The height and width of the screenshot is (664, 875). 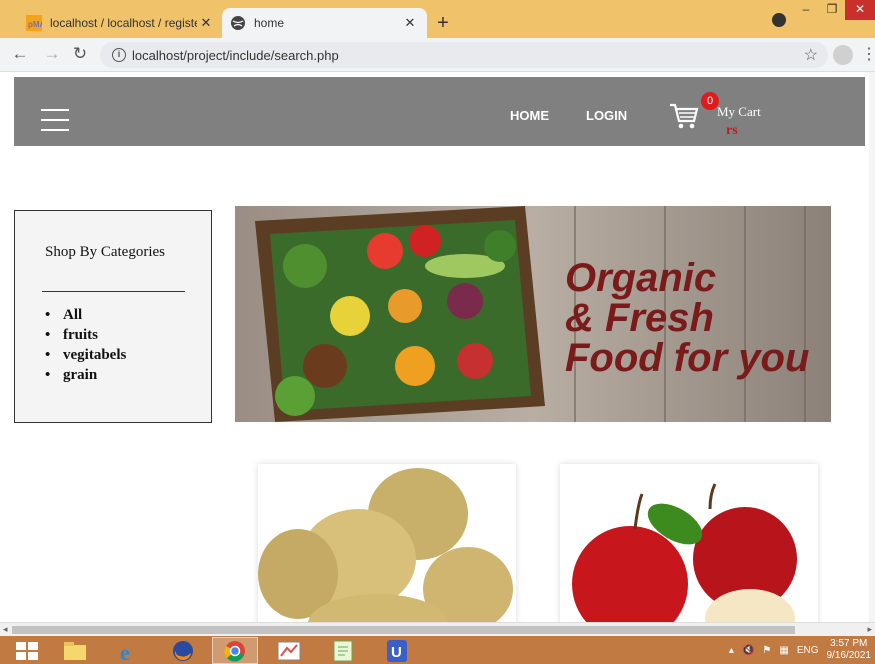 I want to click on hamburger-menu-icon, so click(x=55, y=120).